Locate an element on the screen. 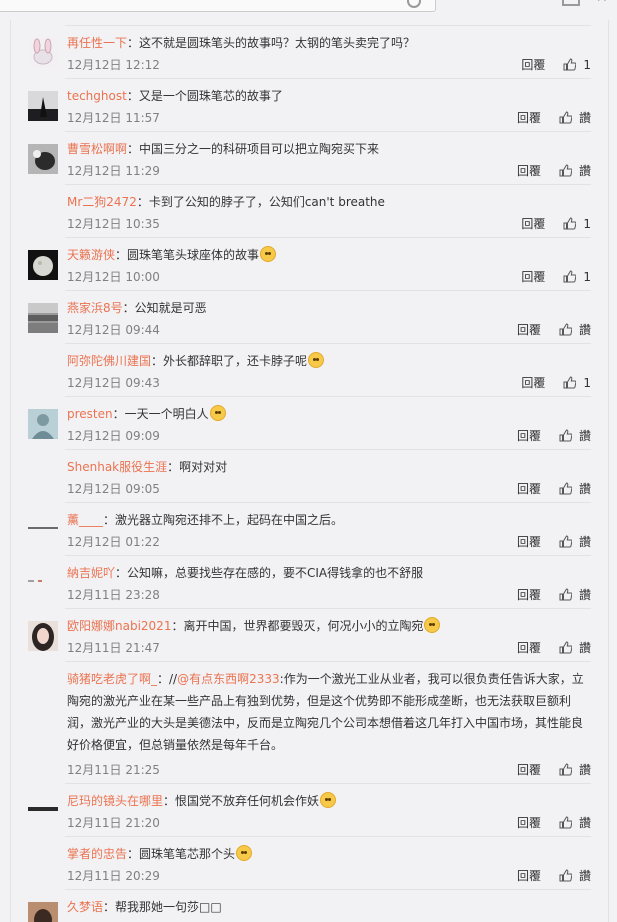  comment-text: ：帮我那她一句莎□□ is located at coordinates (162, 907).